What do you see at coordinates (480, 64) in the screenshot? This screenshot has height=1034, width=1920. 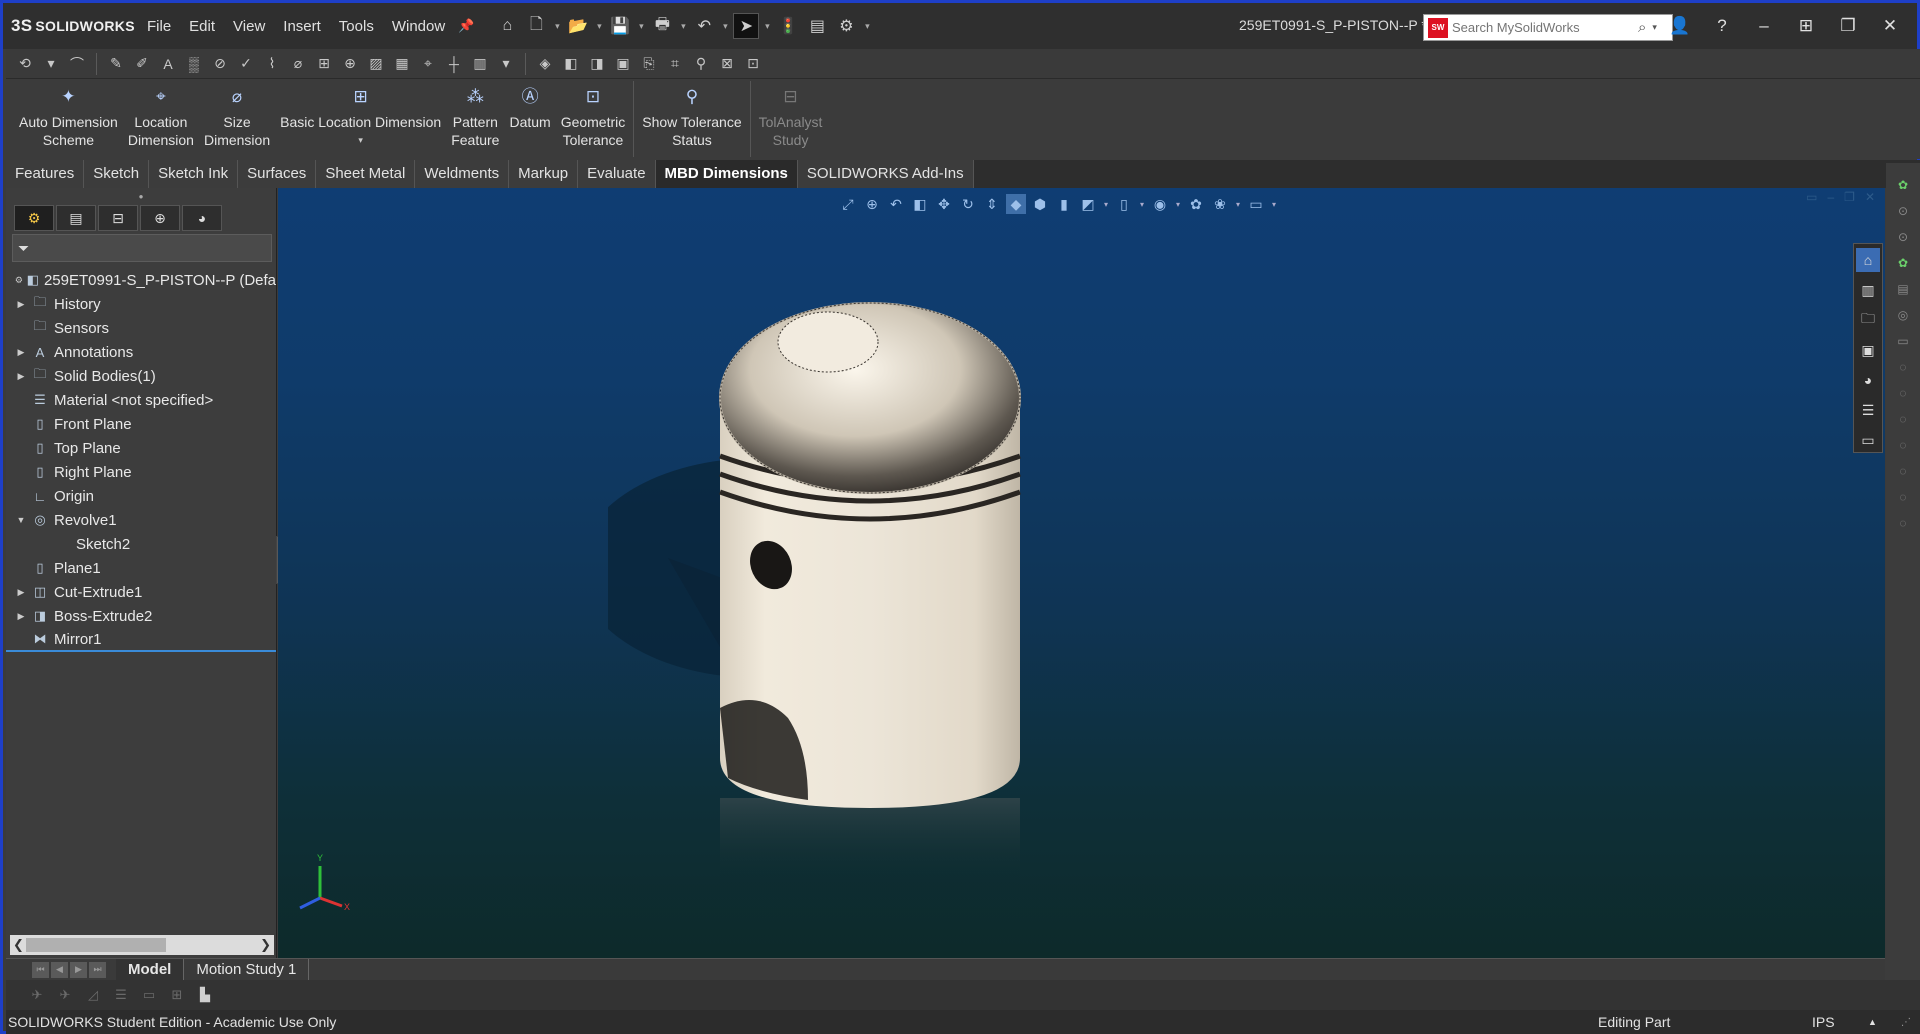 I see `table-icon: ▥` at bounding box center [480, 64].